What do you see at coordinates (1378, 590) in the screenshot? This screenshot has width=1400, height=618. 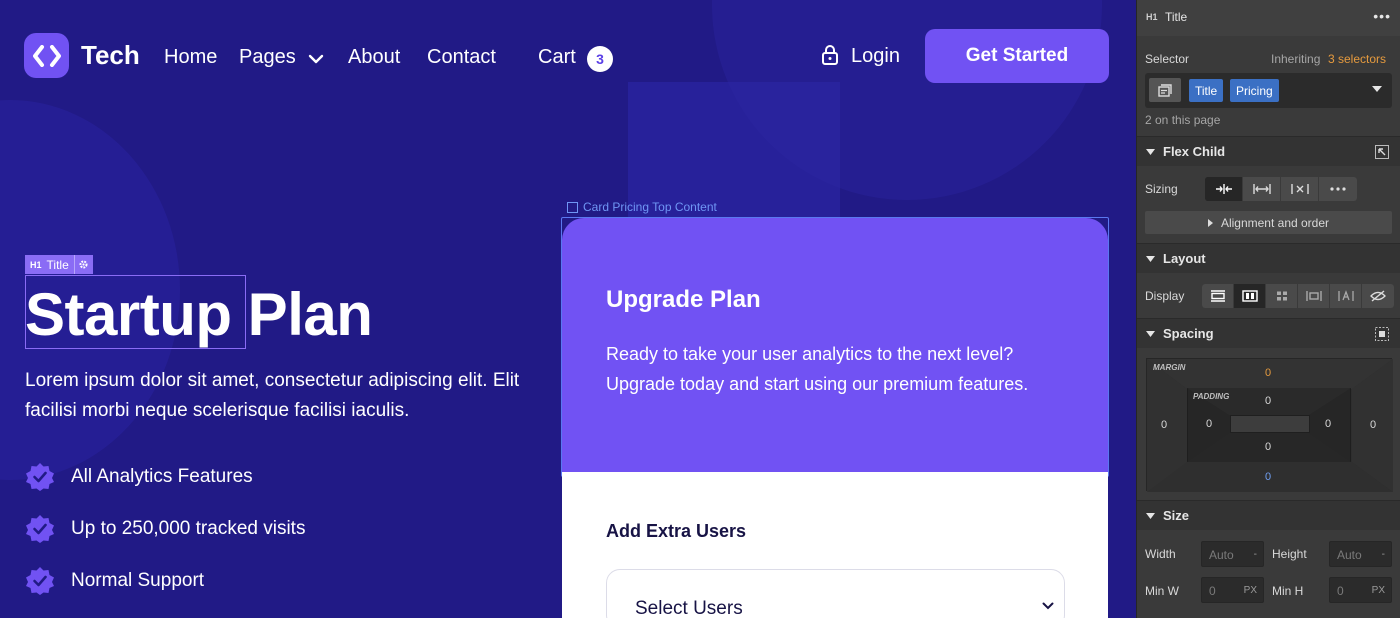 I see `min-height-unit: PX` at bounding box center [1378, 590].